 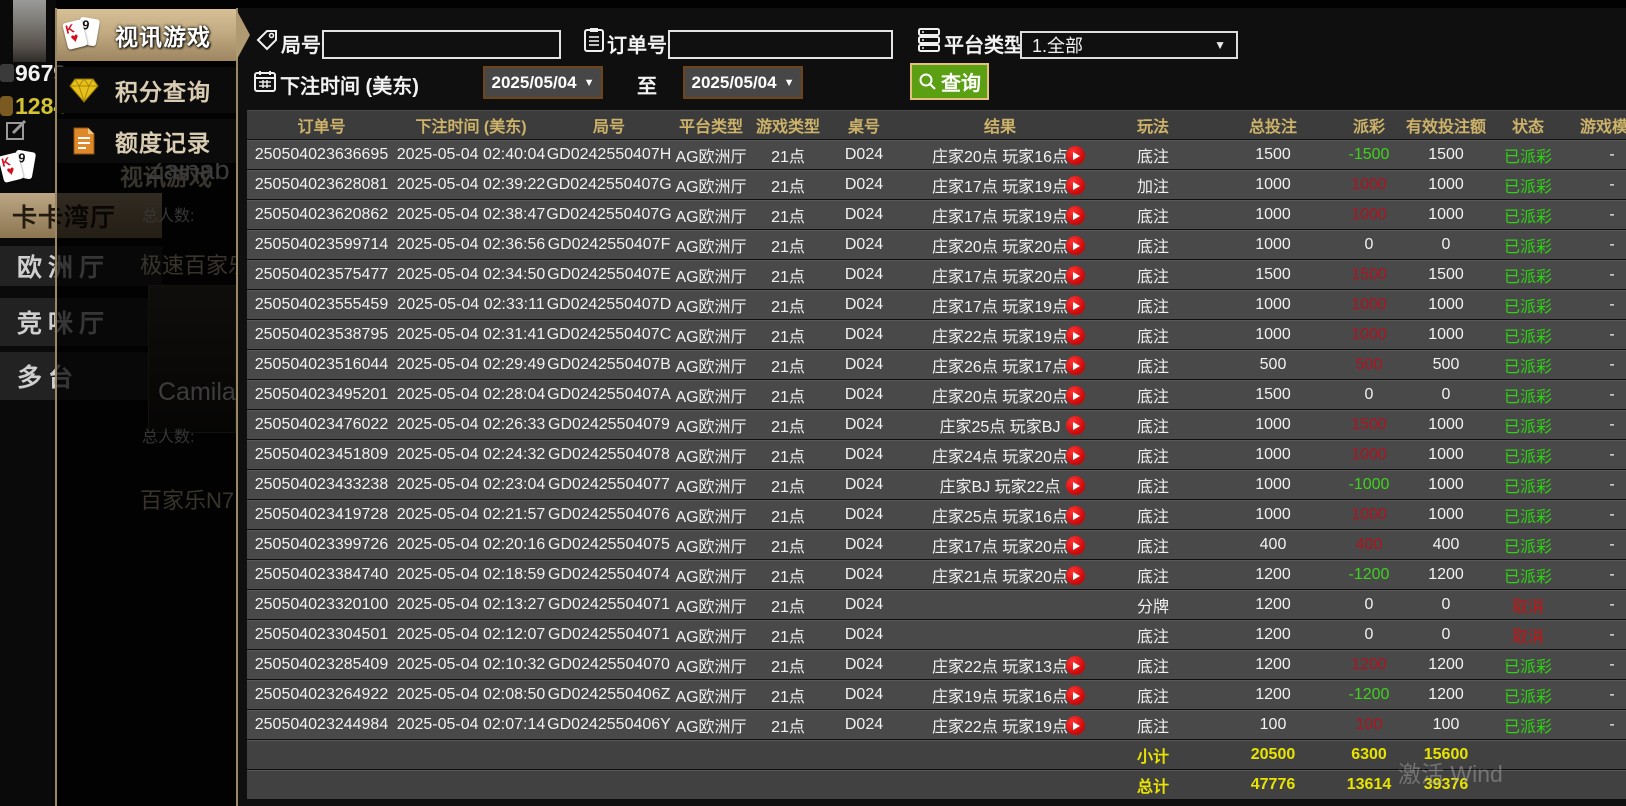 I want to click on cell-time: 2025-05-04 02:07:14, so click(x=471, y=724).